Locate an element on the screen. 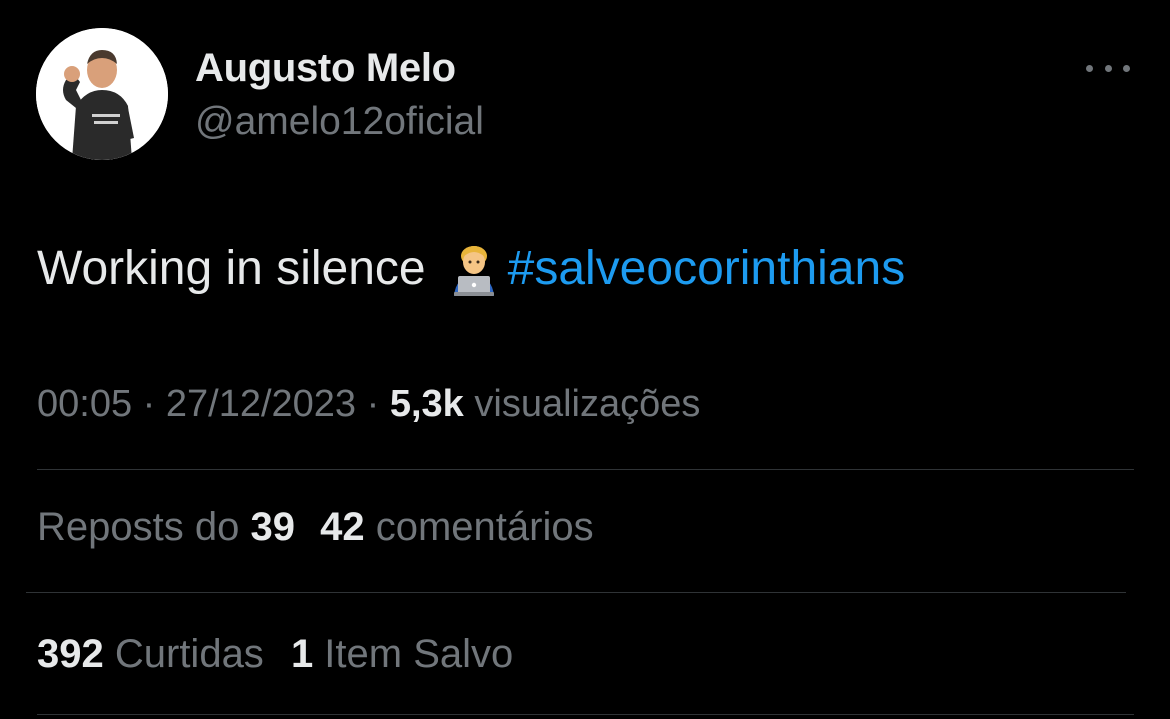 This screenshot has height=719, width=1170. likes-count: 392 is located at coordinates (70, 654).